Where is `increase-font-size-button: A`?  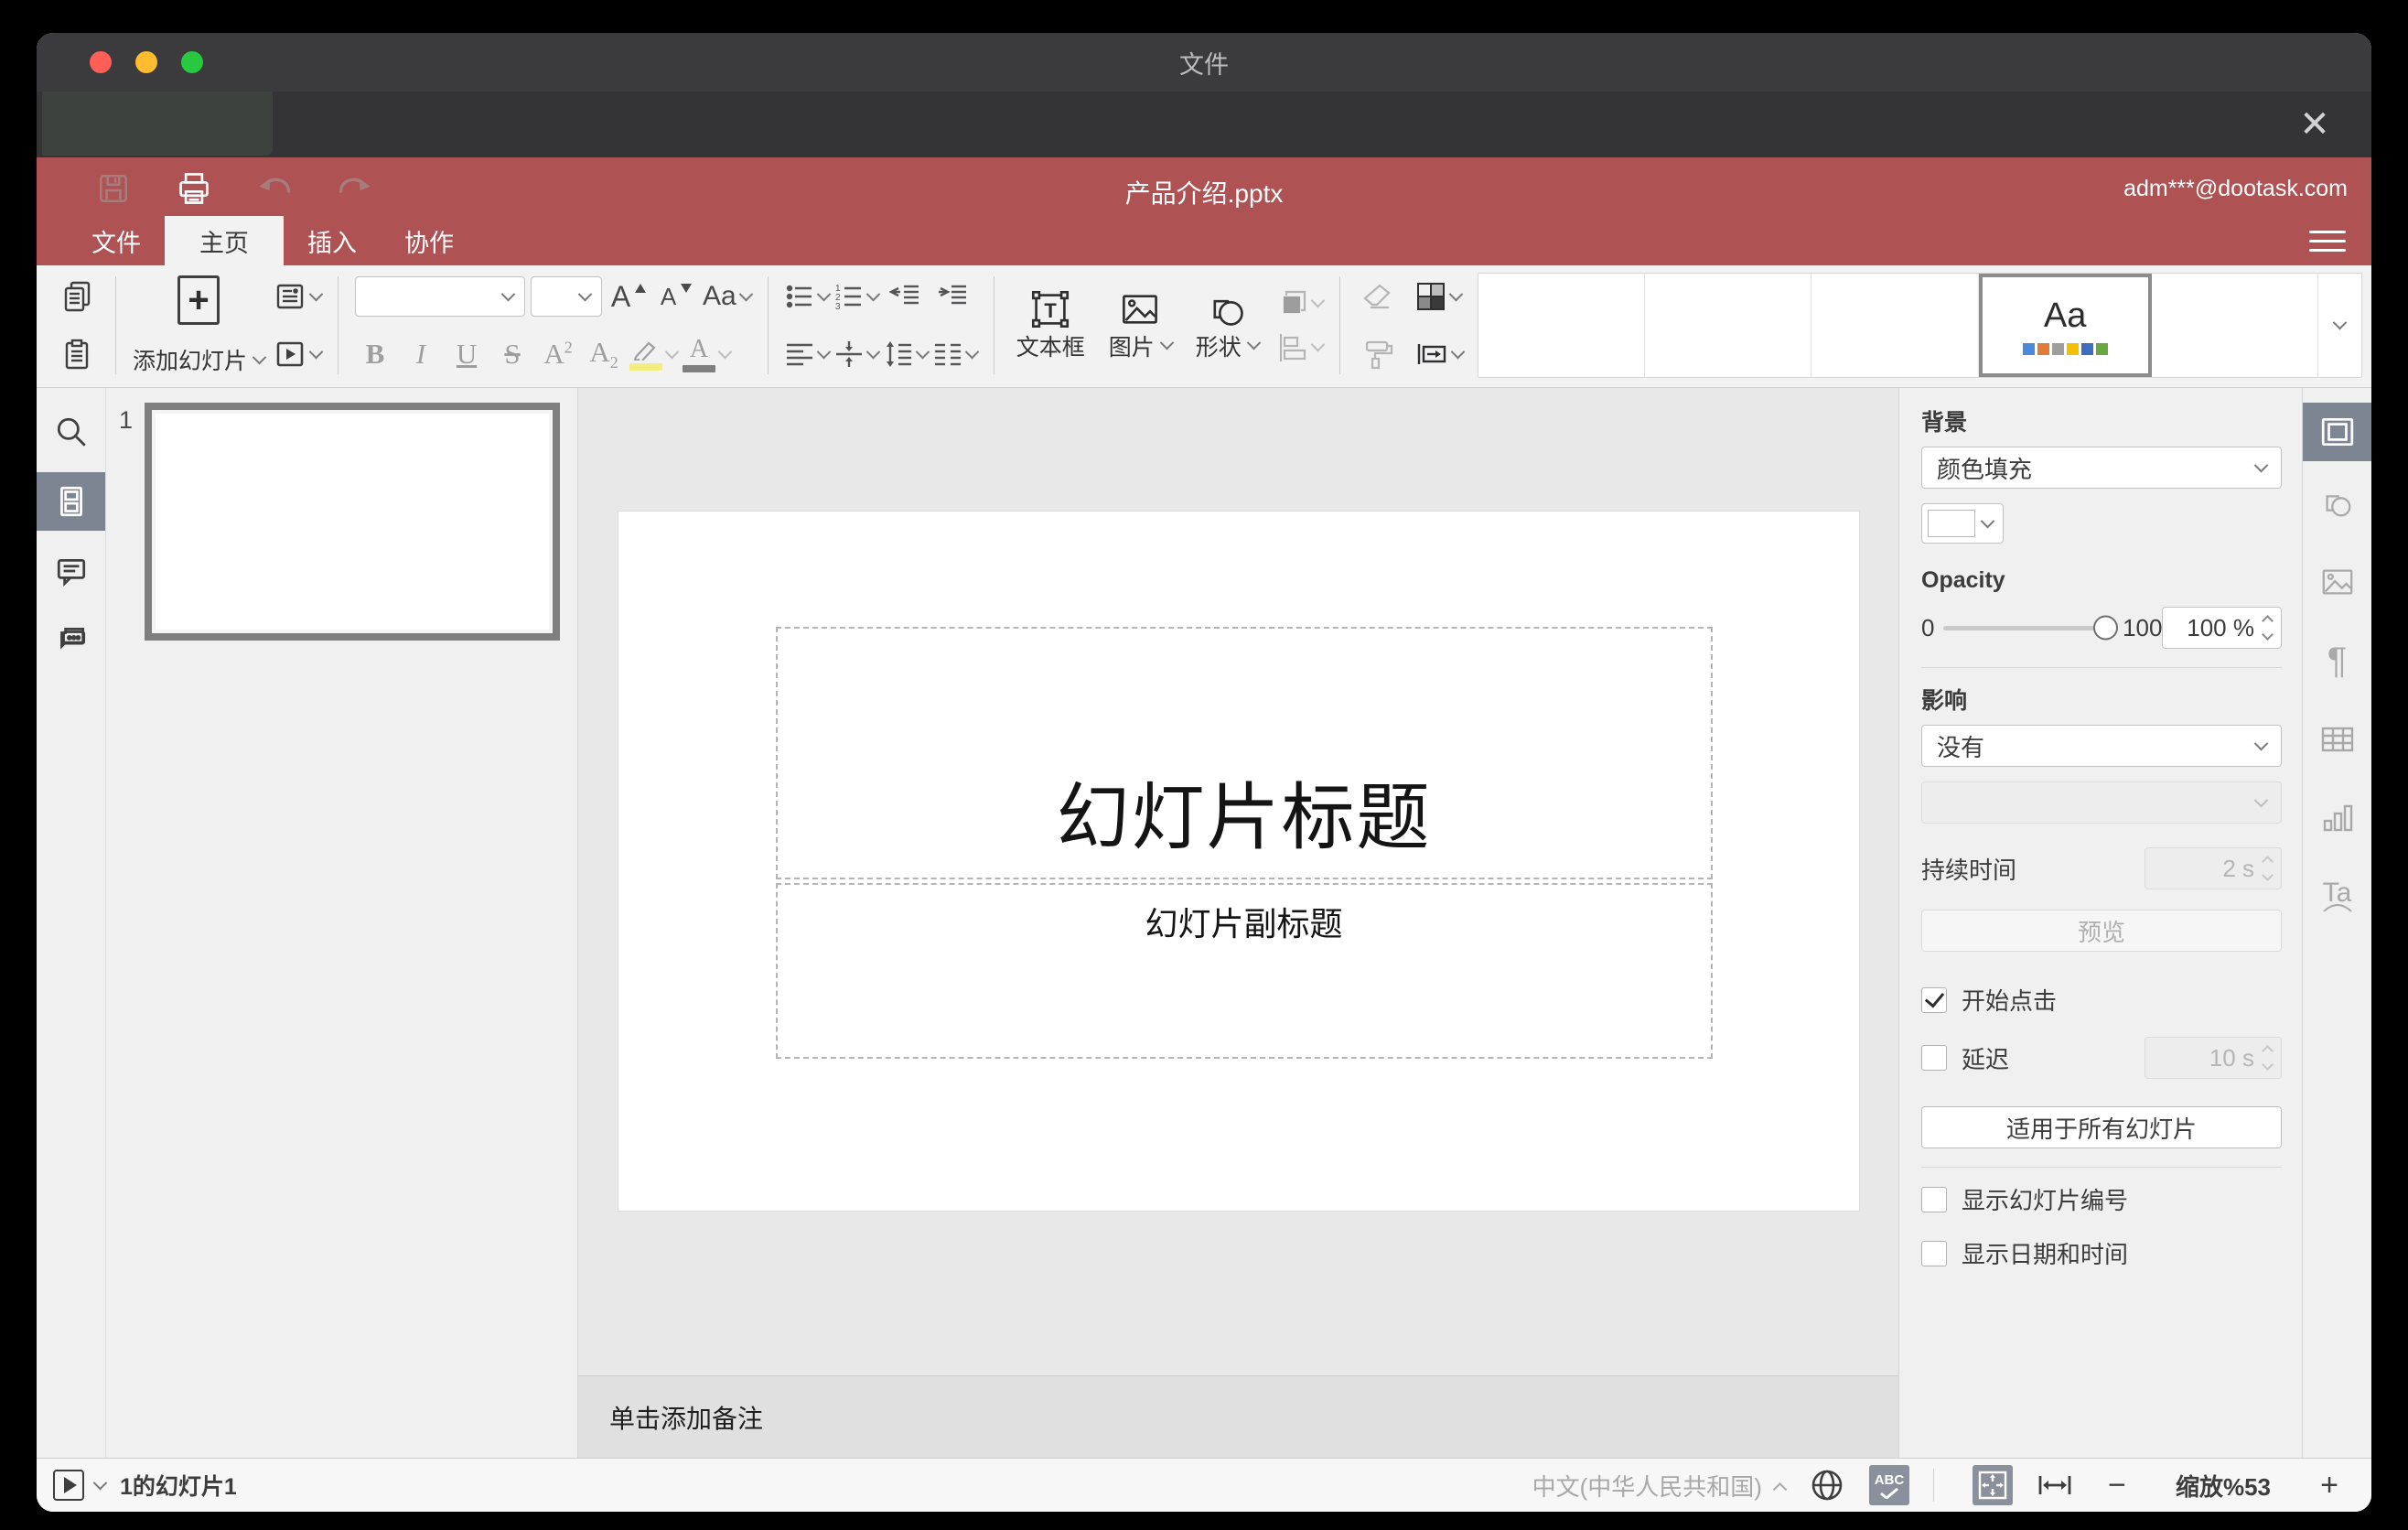 increase-font-size-button: A is located at coordinates (628, 296).